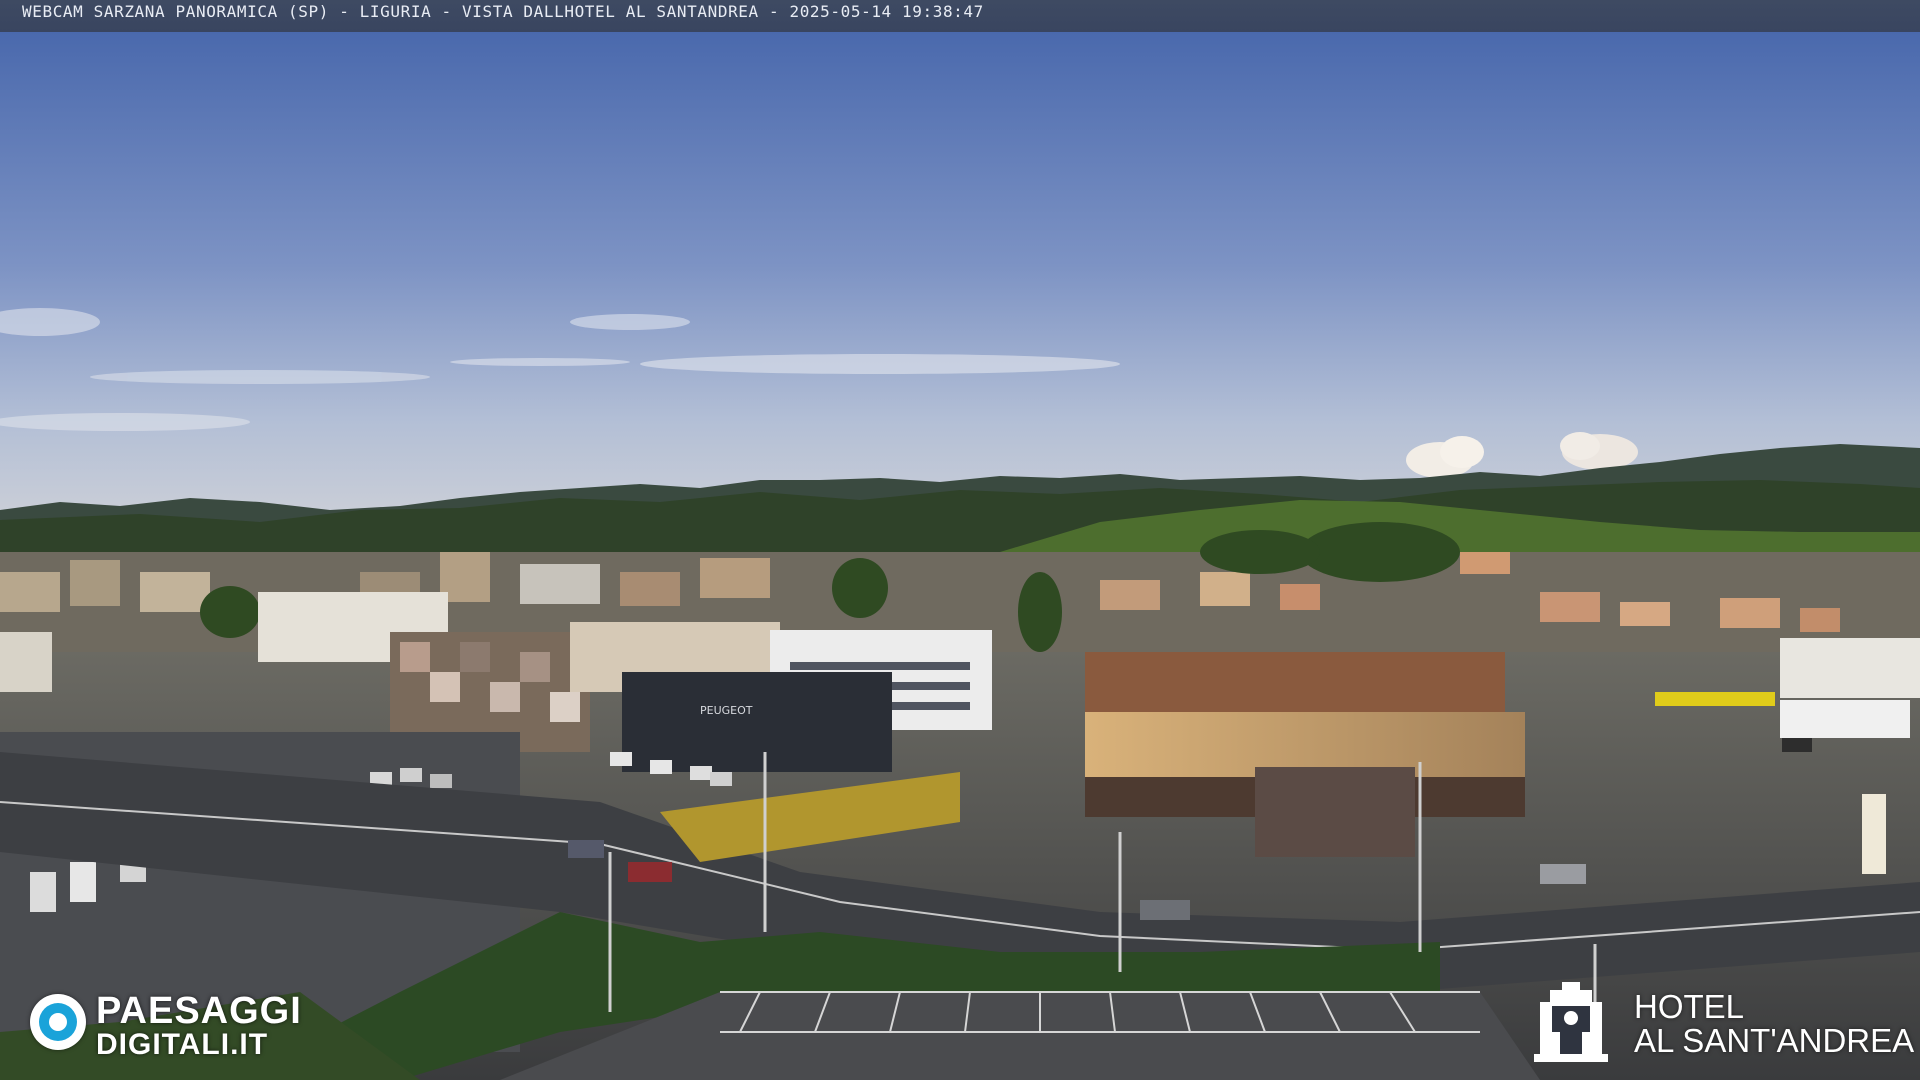 The height and width of the screenshot is (1080, 1920). What do you see at coordinates (757, 722) in the screenshot?
I see `dealership-building` at bounding box center [757, 722].